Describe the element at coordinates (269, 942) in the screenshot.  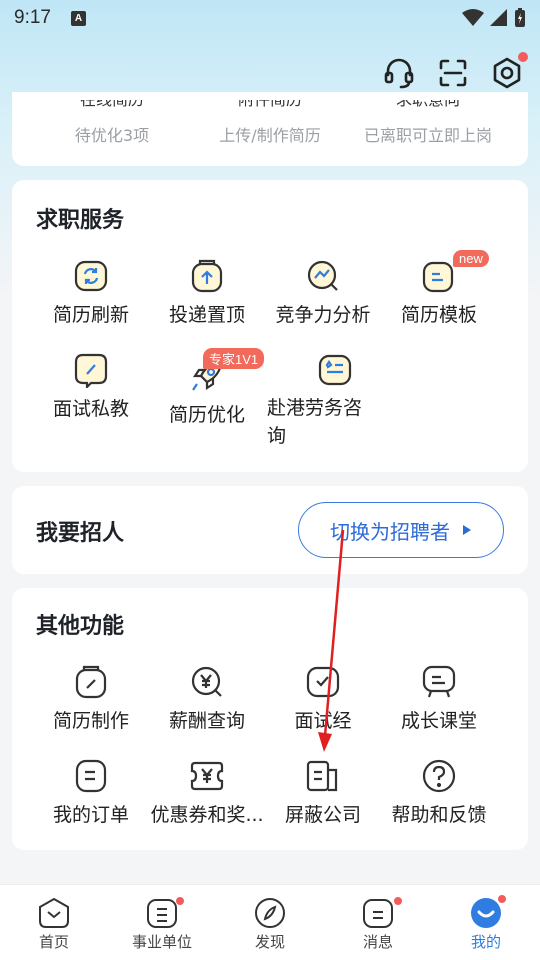
I see `nav-label: 发现` at that location.